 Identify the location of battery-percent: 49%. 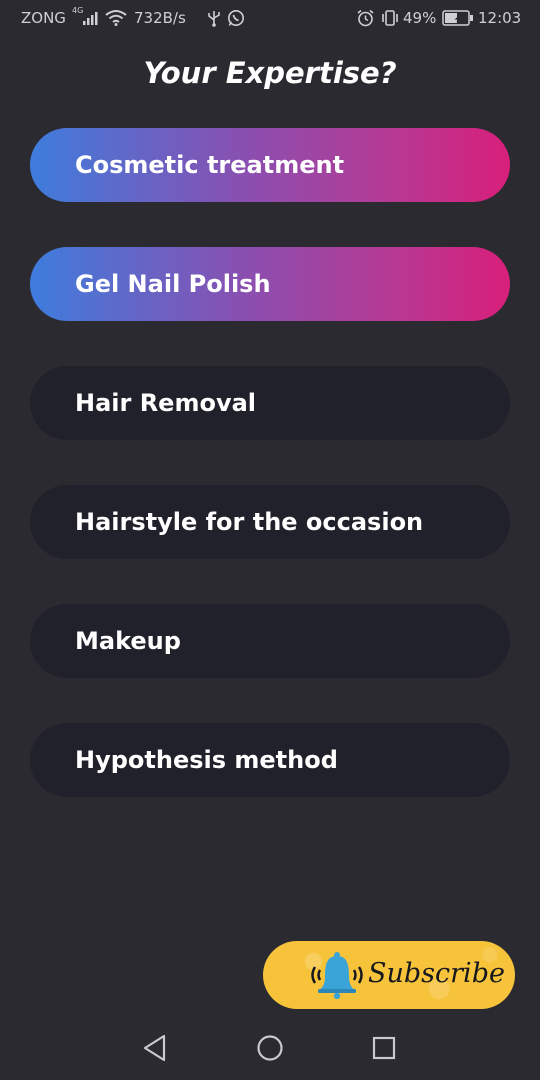
(420, 18).